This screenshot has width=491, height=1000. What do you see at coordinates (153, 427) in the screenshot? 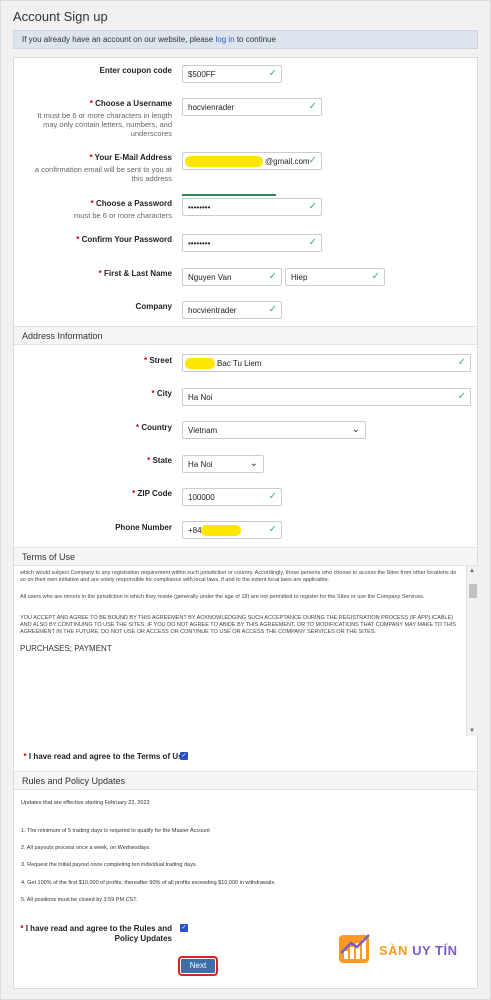
I see `country-label: * Country` at bounding box center [153, 427].